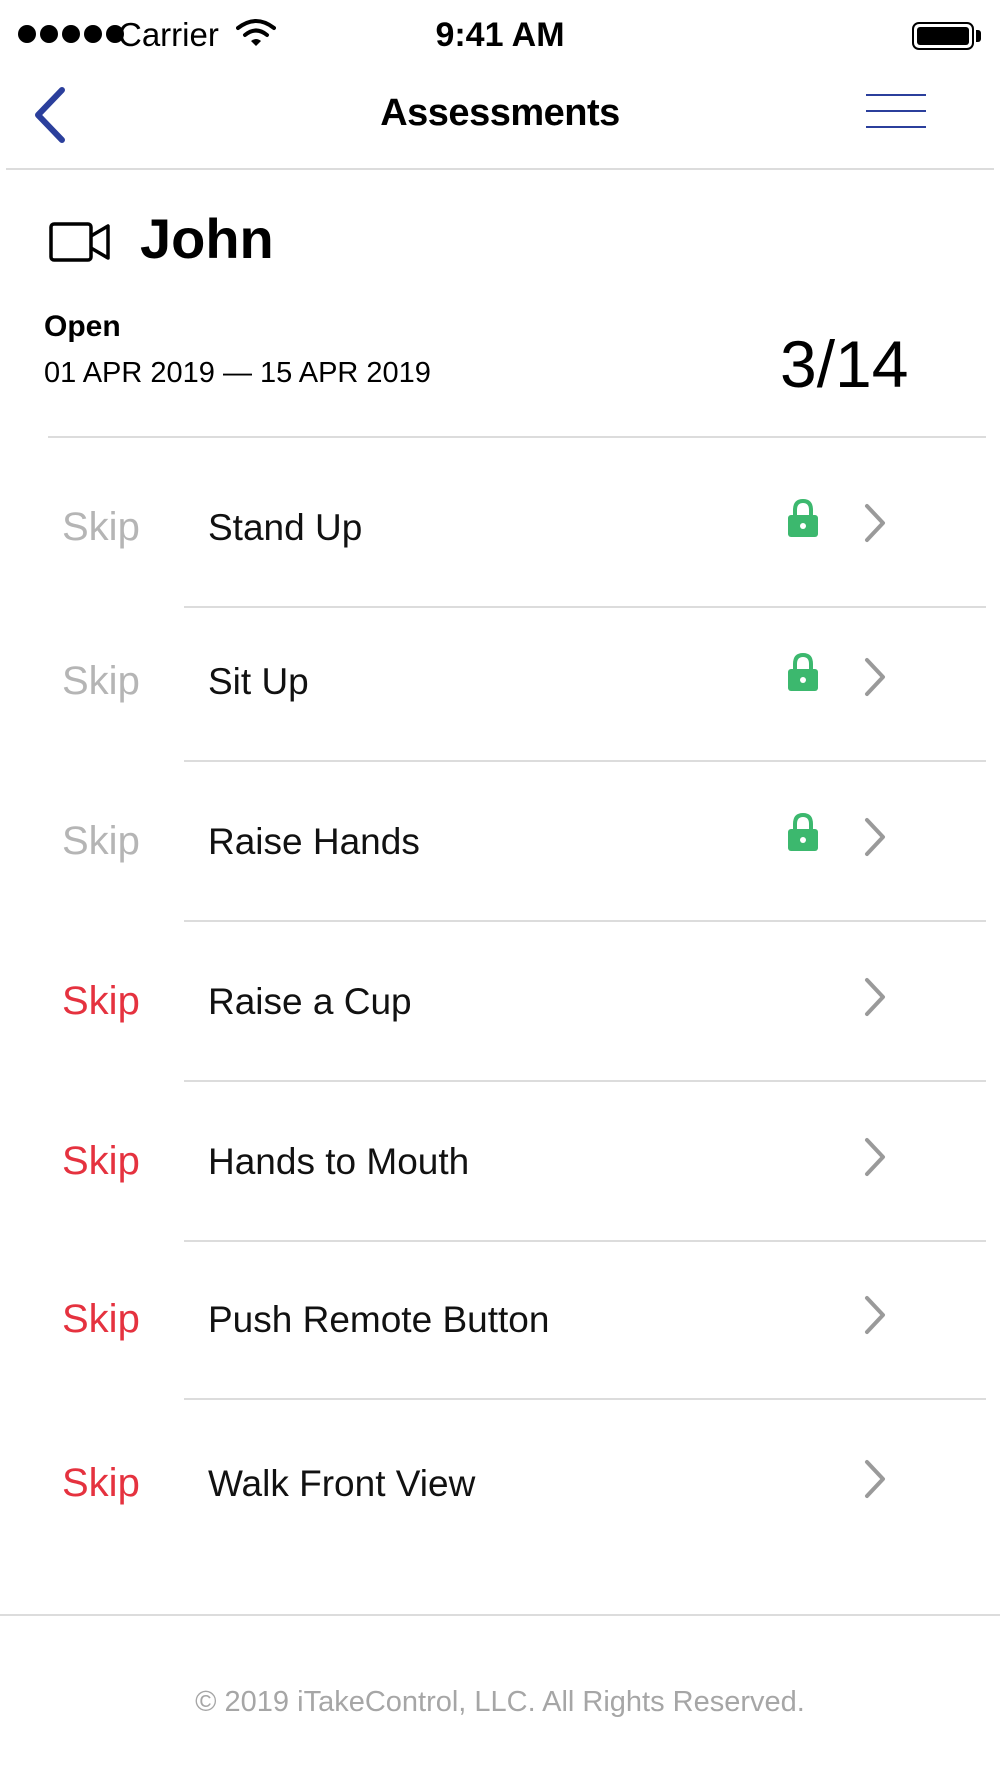 The width and height of the screenshot is (1000, 1778). I want to click on battery-tip, so click(978, 36).